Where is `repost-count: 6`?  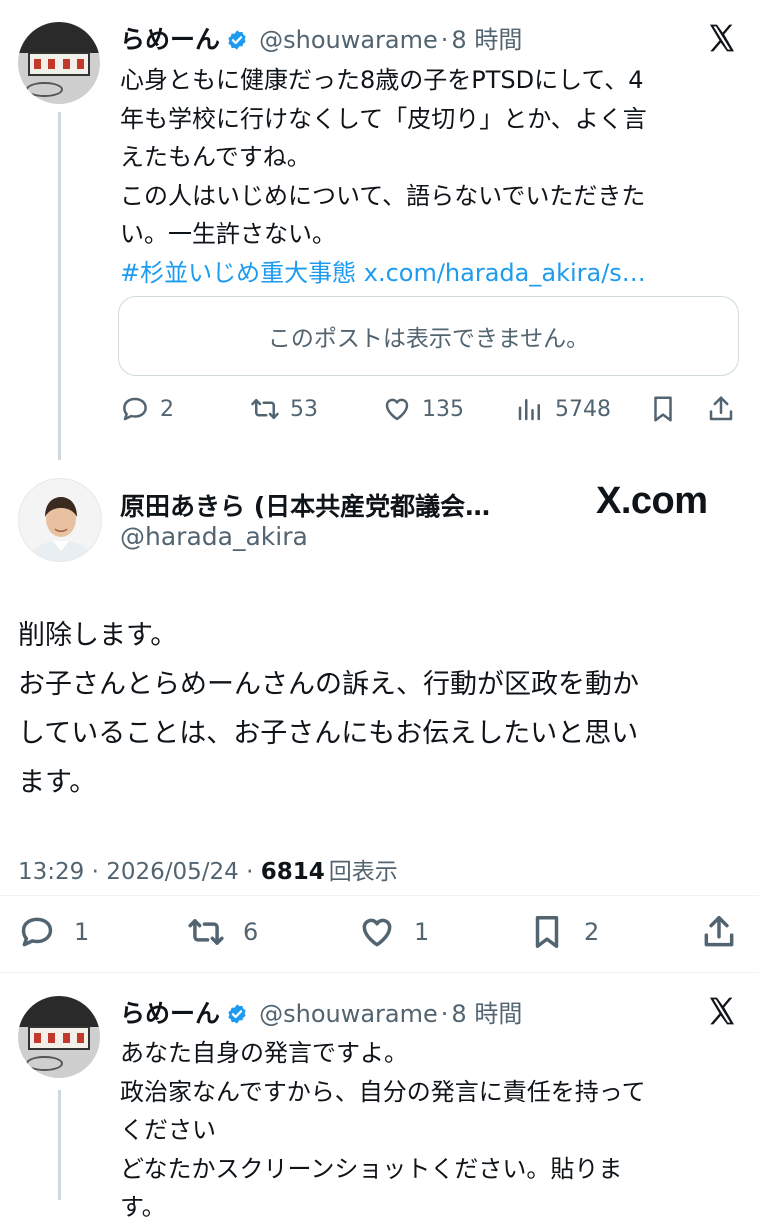
repost-count: 6 is located at coordinates (251, 932).